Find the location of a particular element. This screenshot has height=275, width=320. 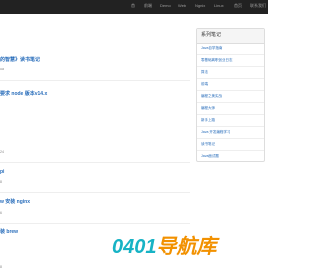

post-title: 装 brew is located at coordinates (9, 232).